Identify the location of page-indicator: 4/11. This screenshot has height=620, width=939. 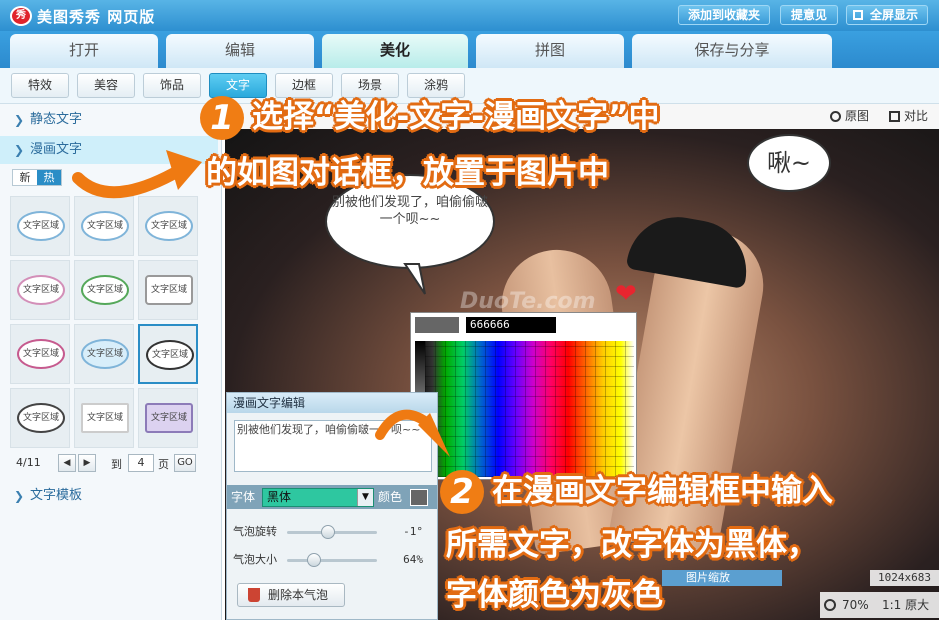
(28, 462).